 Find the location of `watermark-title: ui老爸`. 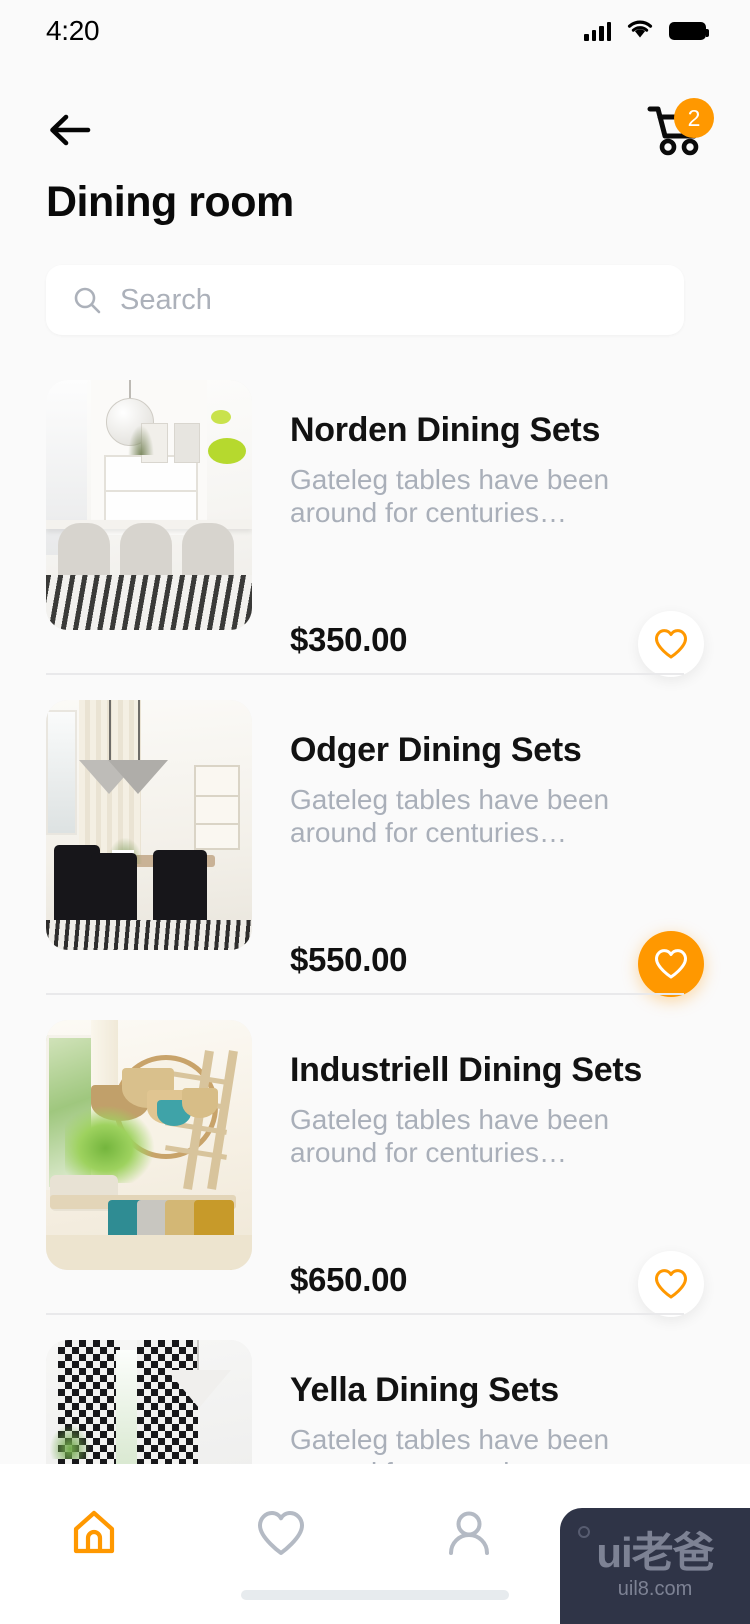

watermark-title: ui老爸 is located at coordinates (655, 1552).